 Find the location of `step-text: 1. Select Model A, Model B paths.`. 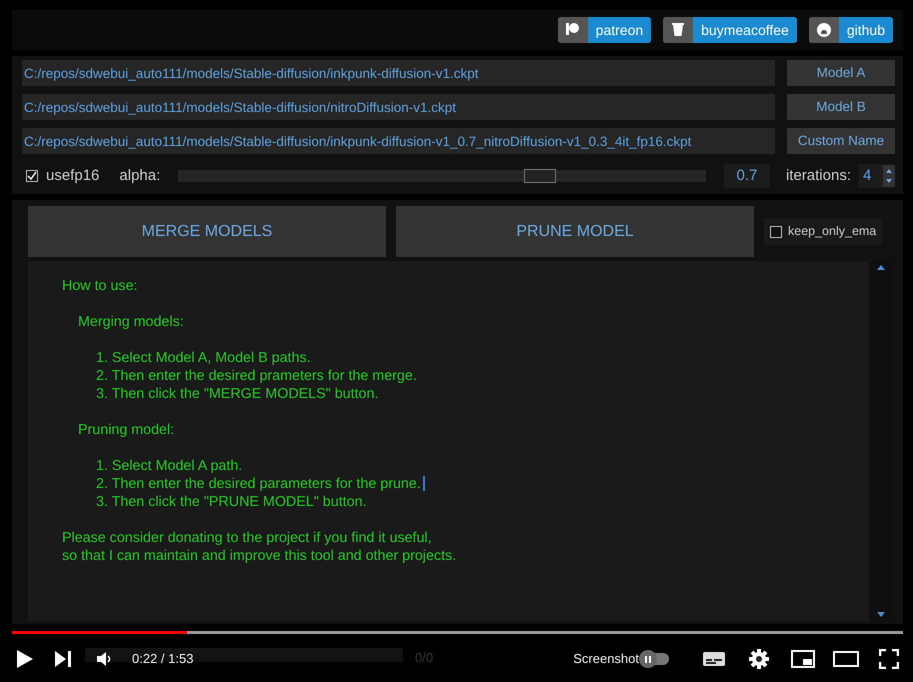

step-text: 1. Select Model A, Model B paths. is located at coordinates (204, 358).